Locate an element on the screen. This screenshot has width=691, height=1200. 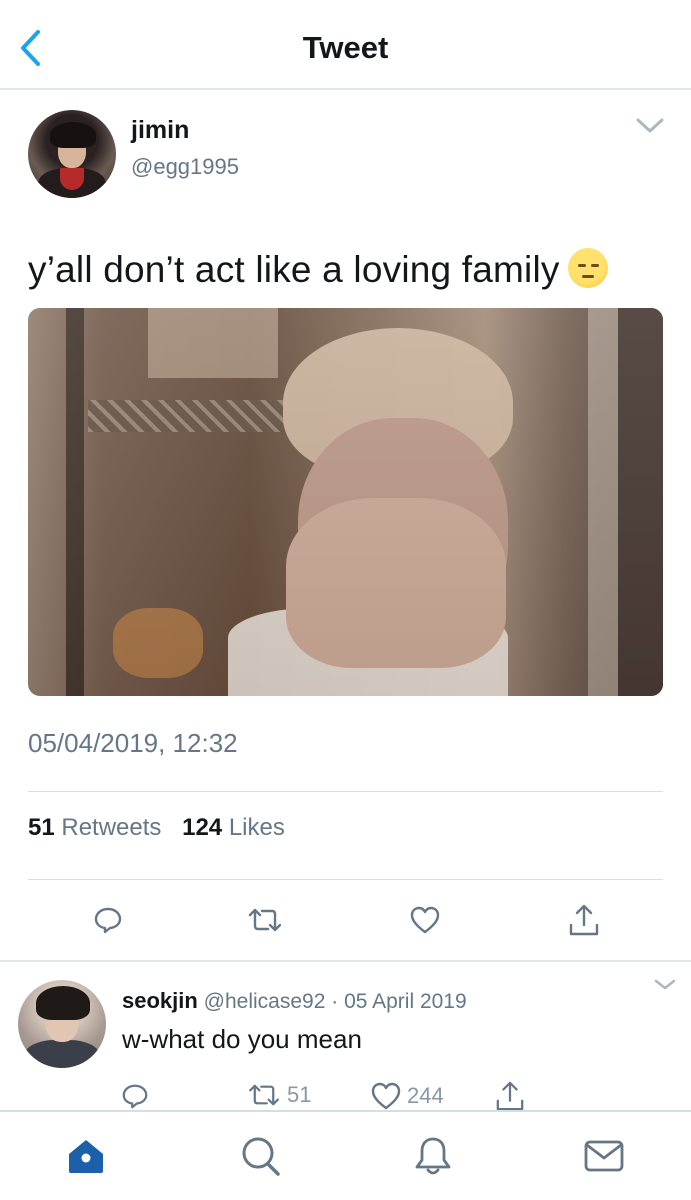
author-handle: @egg1995 is located at coordinates (185, 167).